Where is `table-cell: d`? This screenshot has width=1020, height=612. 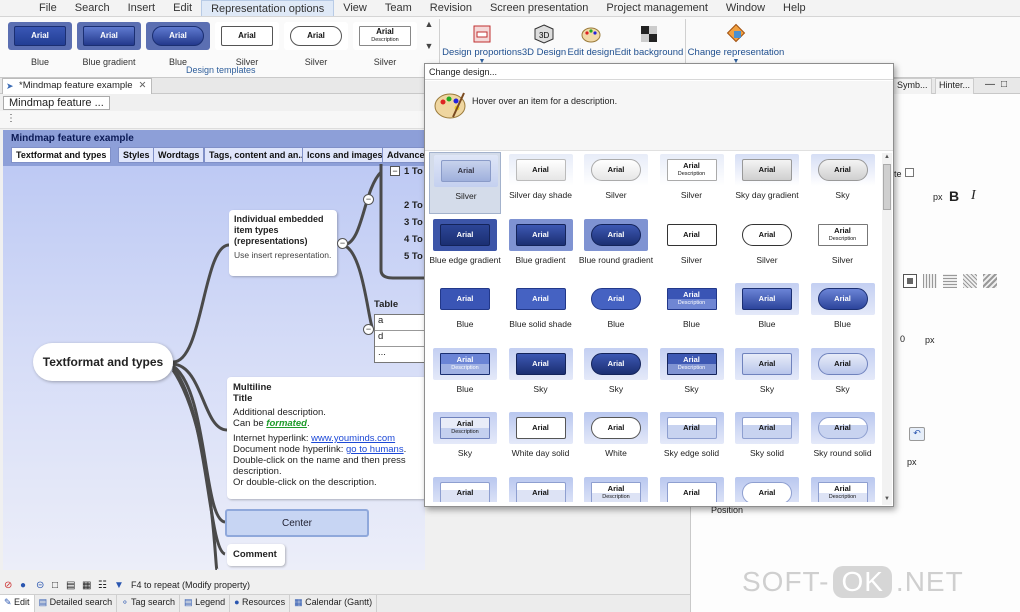
table-cell: d is located at coordinates (400, 339).